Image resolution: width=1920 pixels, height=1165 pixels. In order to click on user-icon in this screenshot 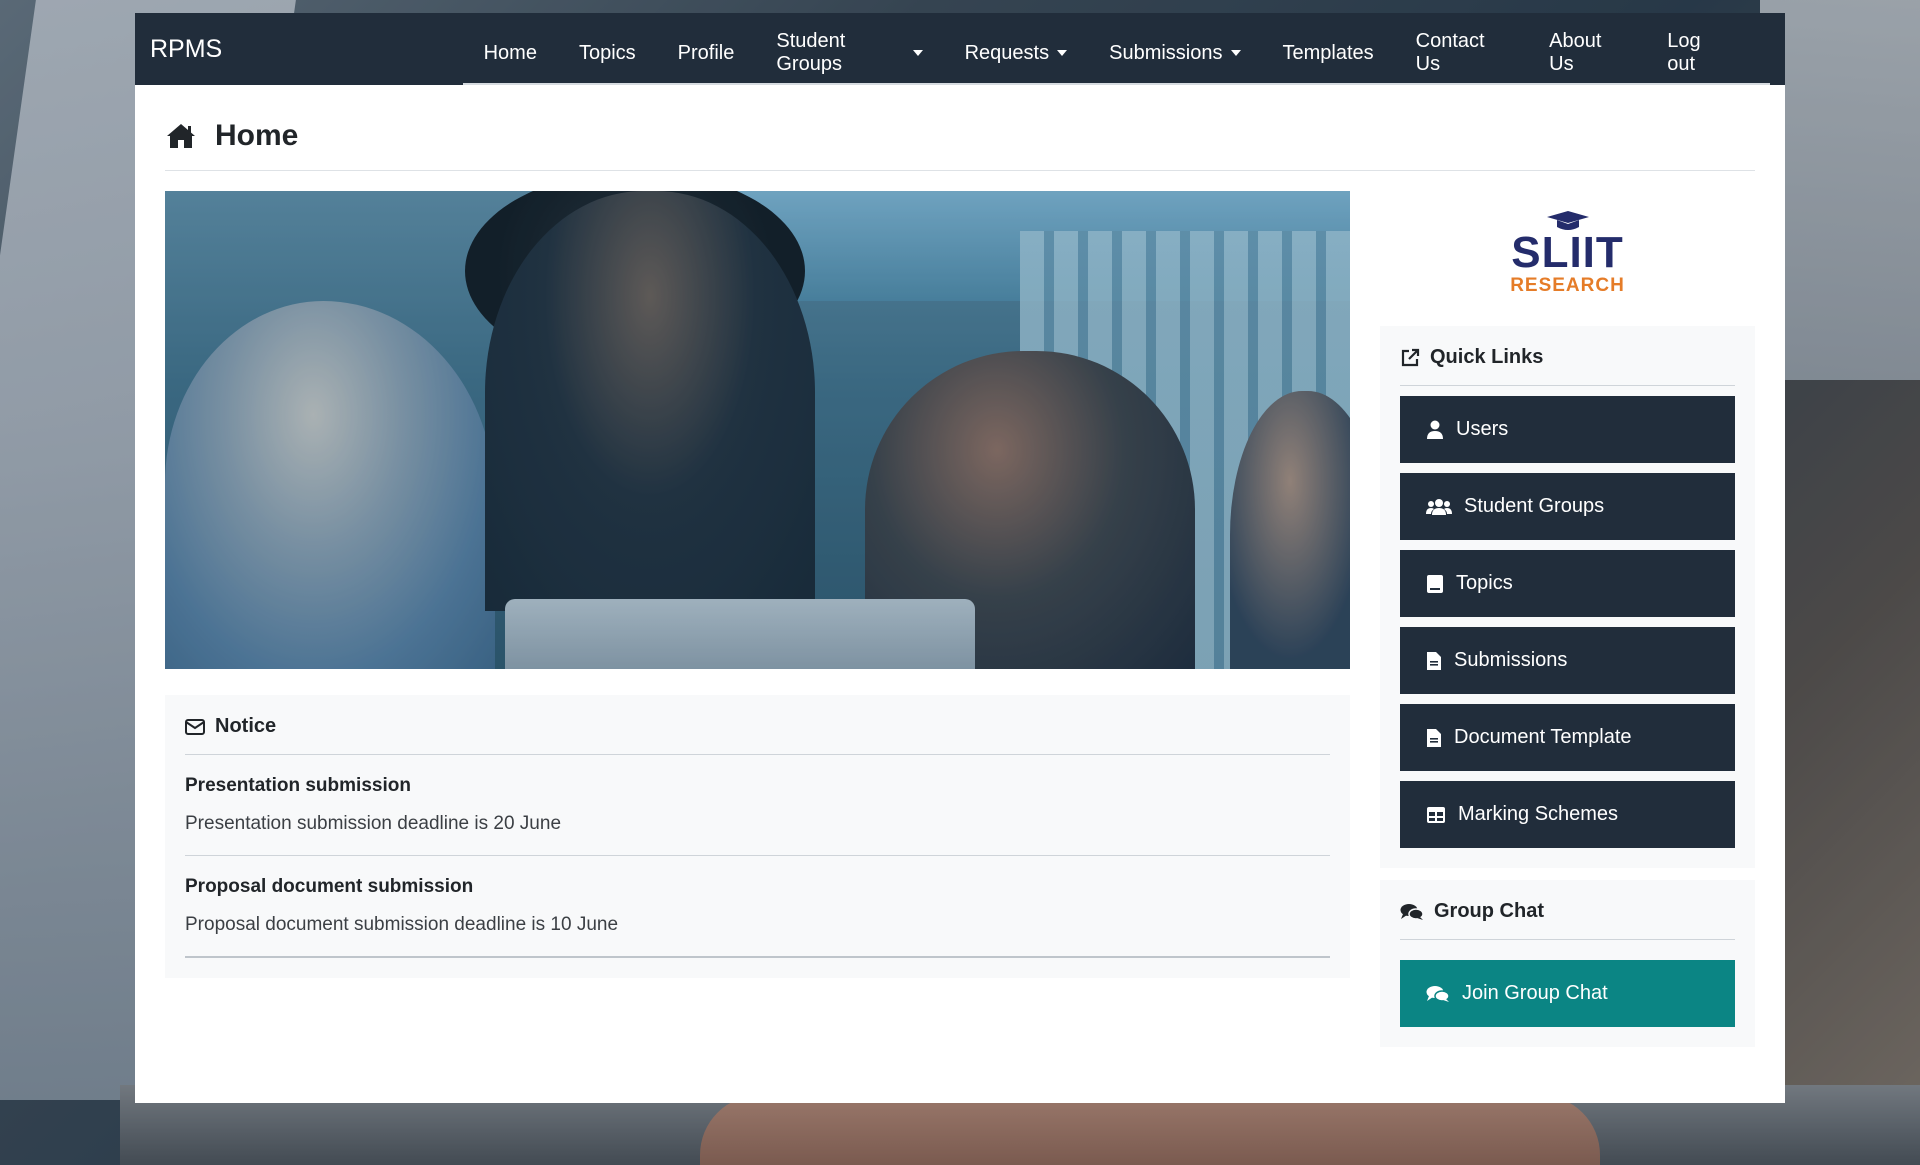, I will do `click(1435, 429)`.